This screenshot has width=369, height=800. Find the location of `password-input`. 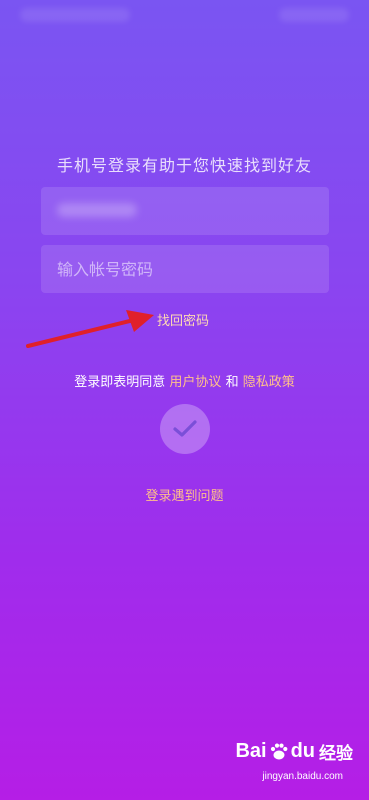

password-input is located at coordinates (185, 269).